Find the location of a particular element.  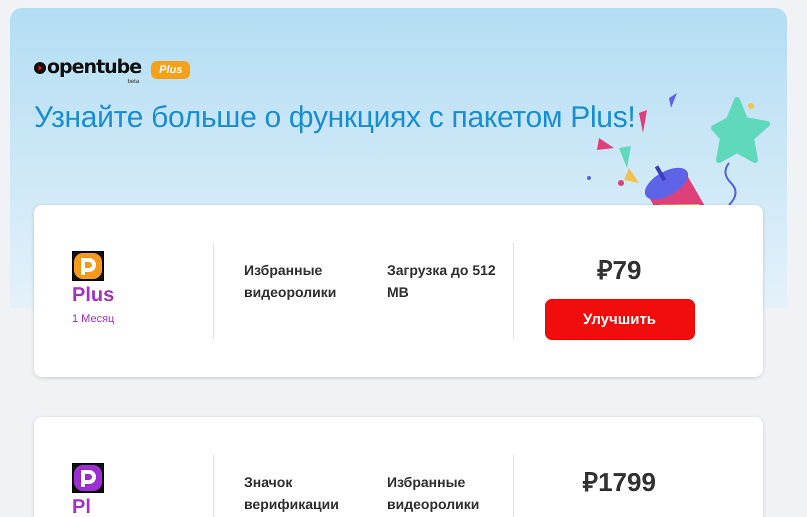

play-icon is located at coordinates (40, 68).